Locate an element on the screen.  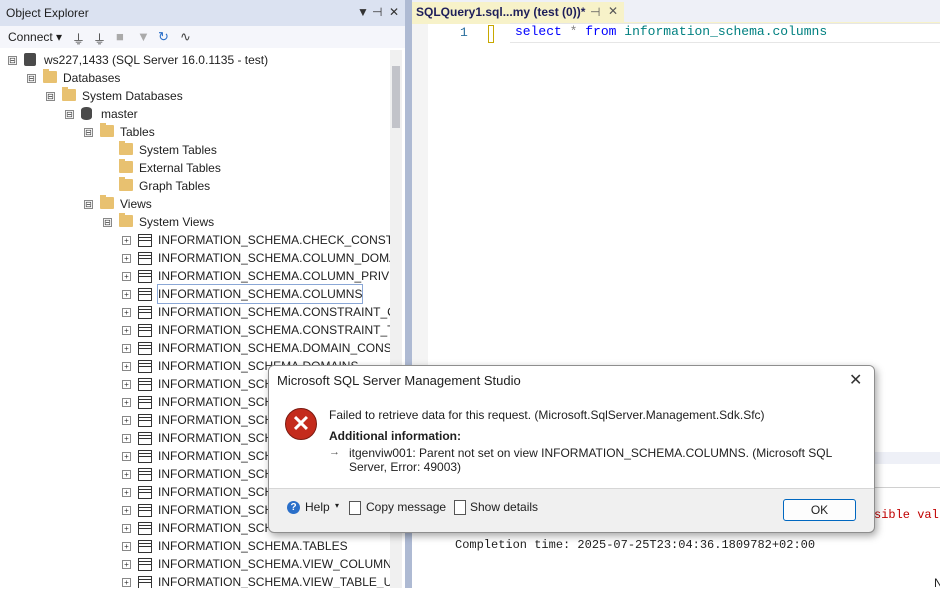
tree-node: + INFORMATION_SCHEMA.DOMAIN_CONST is located at coordinates (195, 348).